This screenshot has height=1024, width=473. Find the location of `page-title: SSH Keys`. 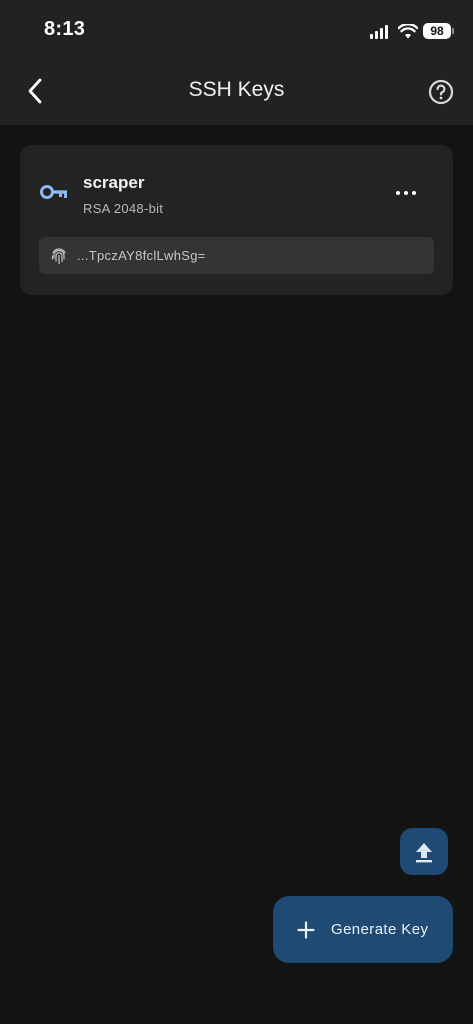

page-title: SSH Keys is located at coordinates (236, 89).